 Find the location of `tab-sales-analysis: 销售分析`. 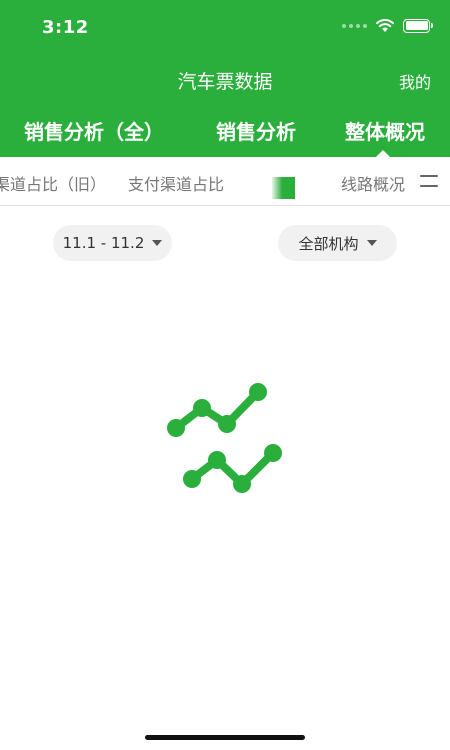

tab-sales-analysis: 销售分析 is located at coordinates (256, 130).